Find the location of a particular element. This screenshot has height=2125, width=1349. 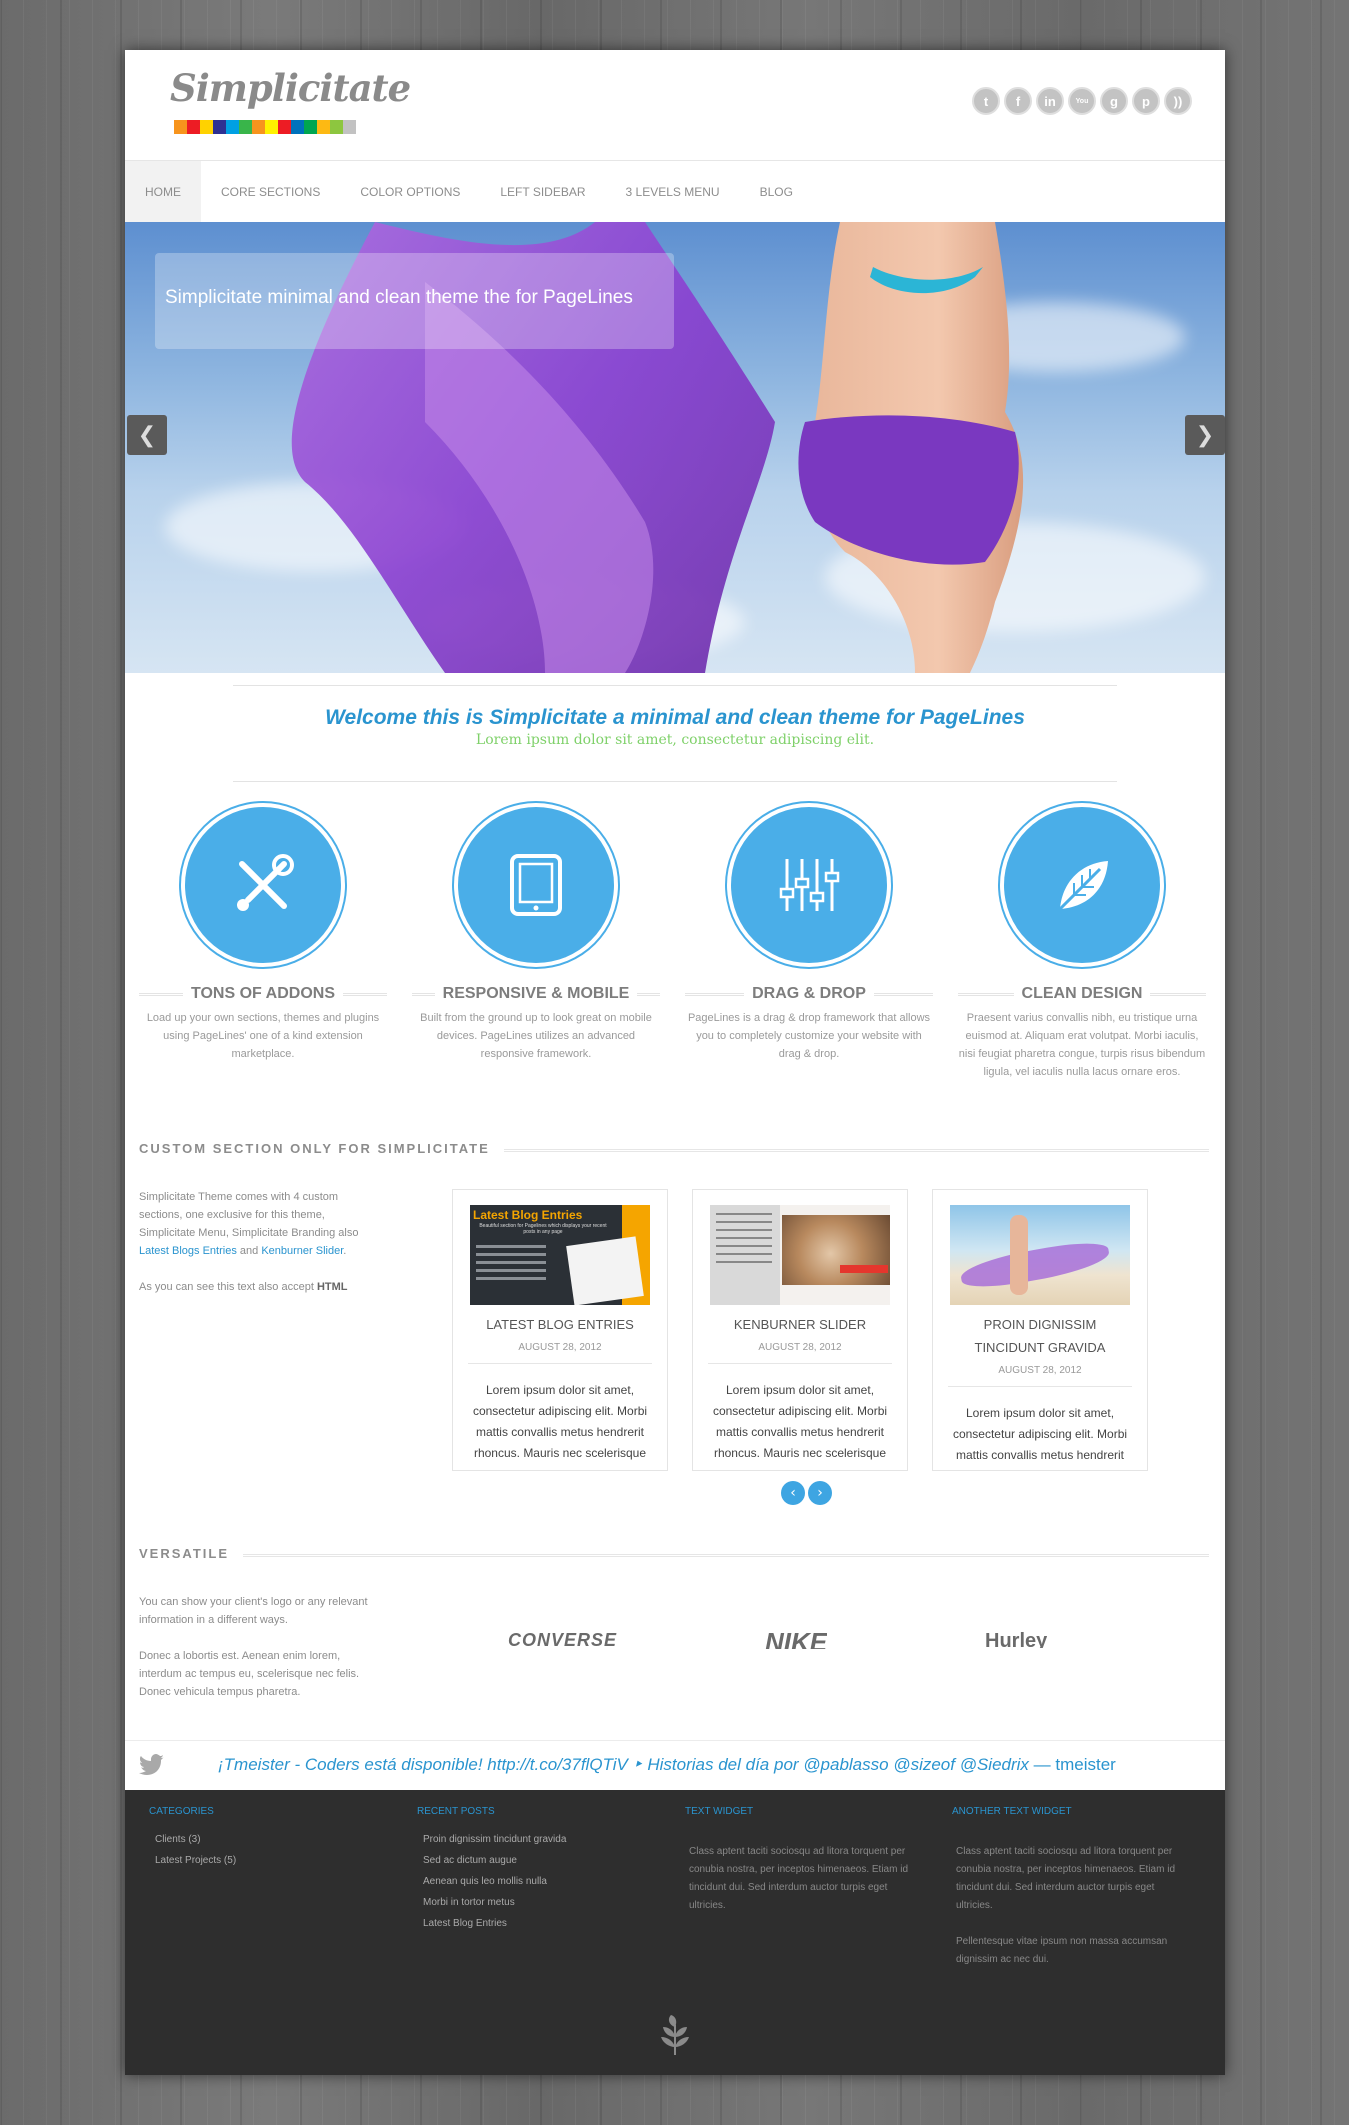

footer-heading: RECENT POSTS is located at coordinates (456, 1811).